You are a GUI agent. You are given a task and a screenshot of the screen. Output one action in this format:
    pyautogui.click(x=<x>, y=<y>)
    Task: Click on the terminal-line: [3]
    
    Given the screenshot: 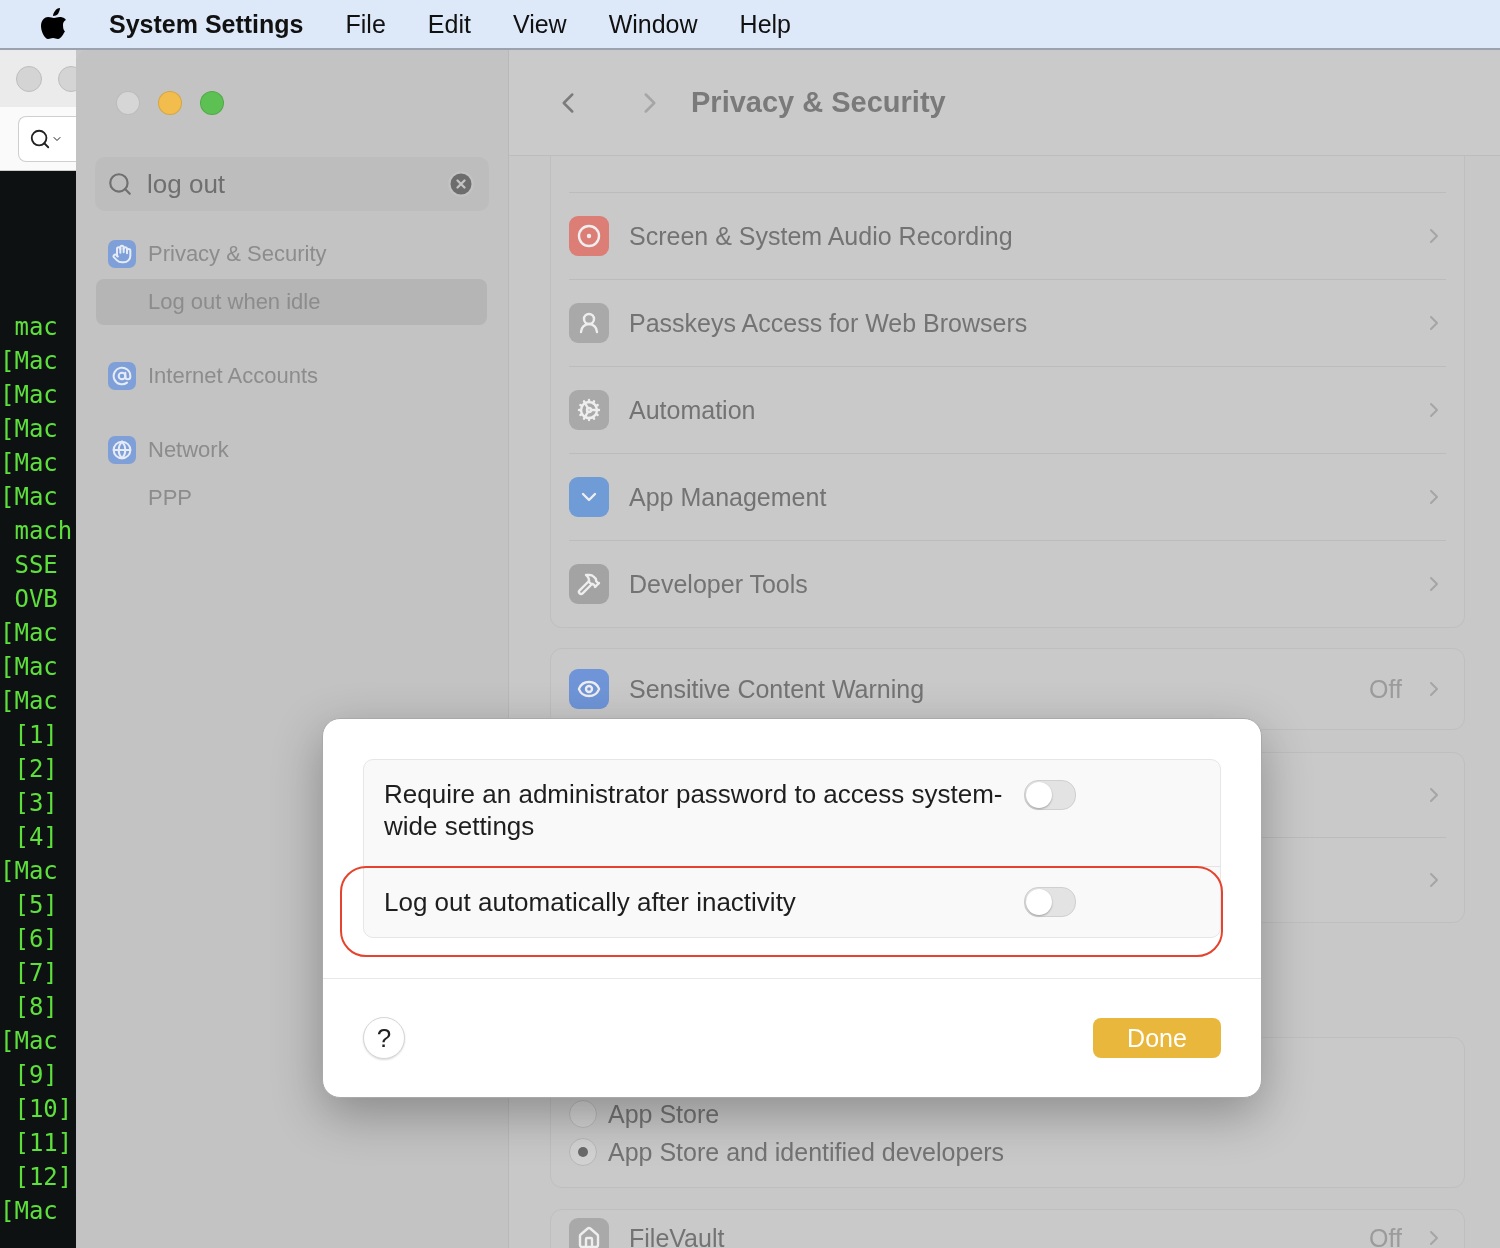 What is the action you would take?
    pyautogui.click(x=36, y=803)
    